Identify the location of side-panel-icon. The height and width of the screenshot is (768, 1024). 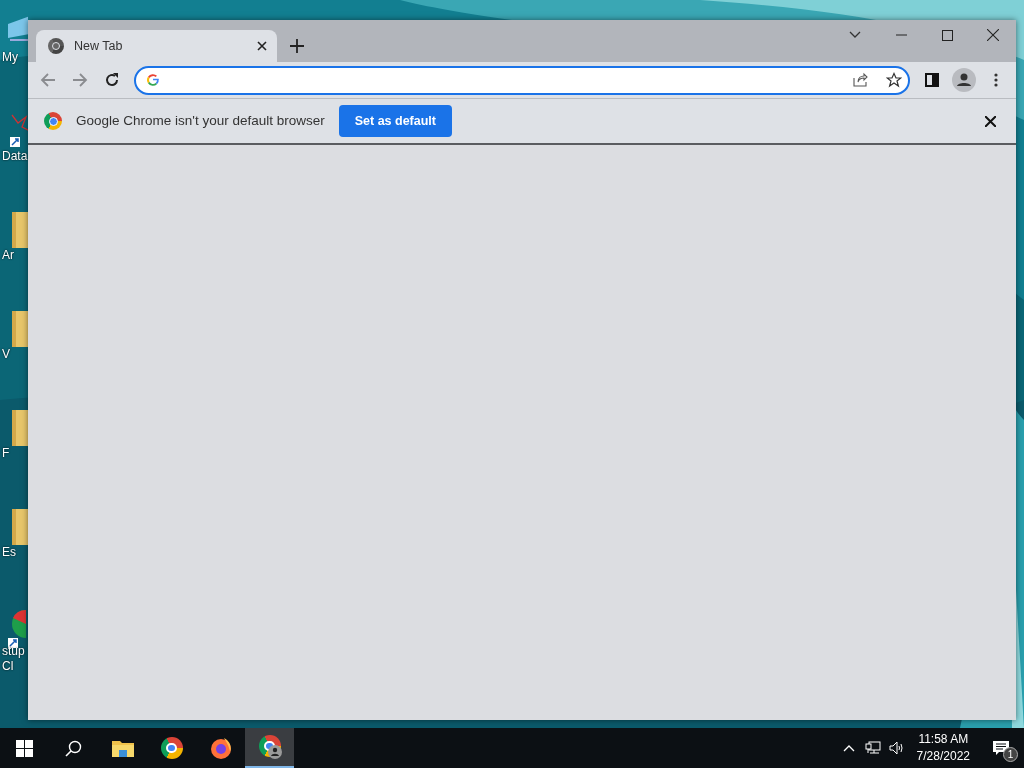
(932, 80).